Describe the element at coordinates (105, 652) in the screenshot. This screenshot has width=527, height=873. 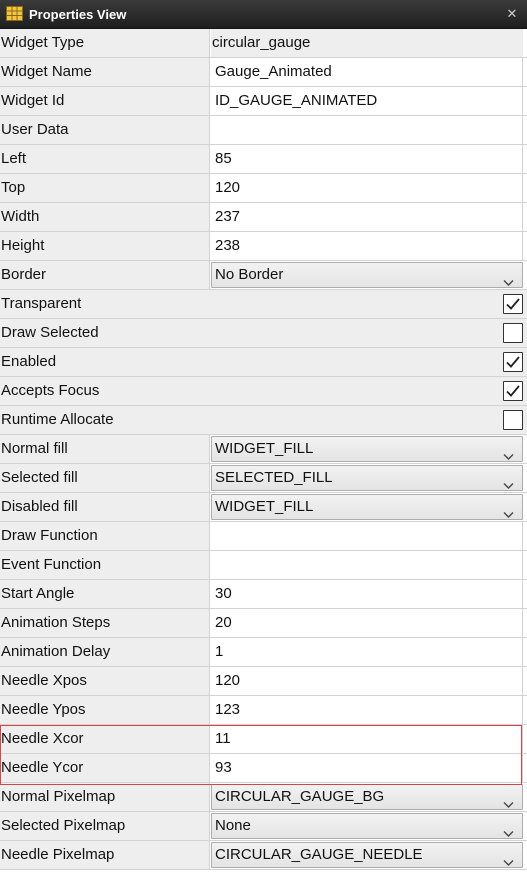
I see `property-label: Animation Delay` at that location.